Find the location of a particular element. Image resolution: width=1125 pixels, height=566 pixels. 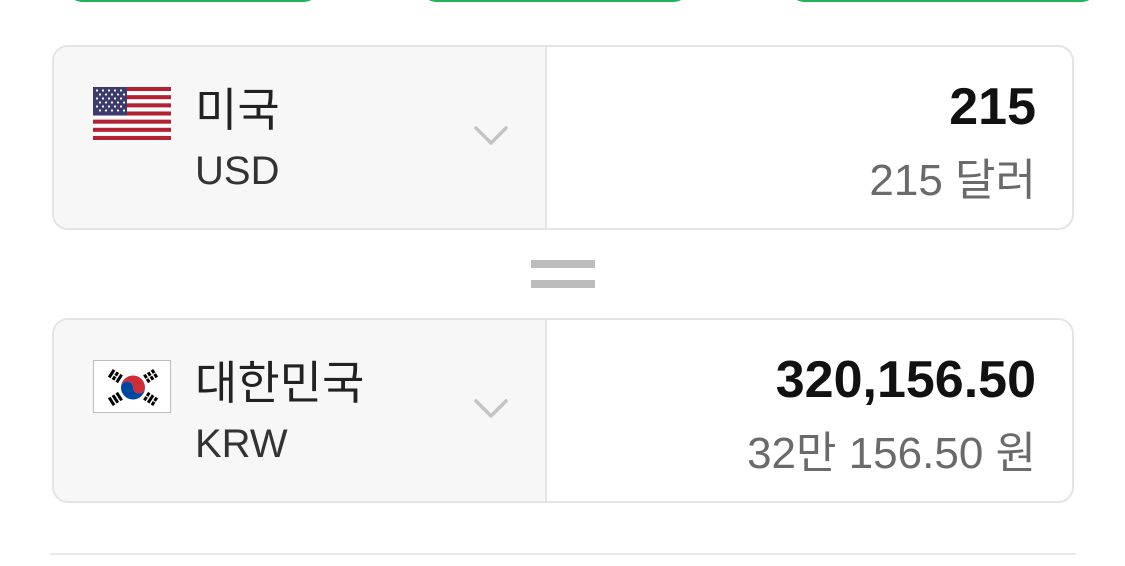

to-amount-output: 320,156.50 32만 156.50 원 is located at coordinates (809, 410).